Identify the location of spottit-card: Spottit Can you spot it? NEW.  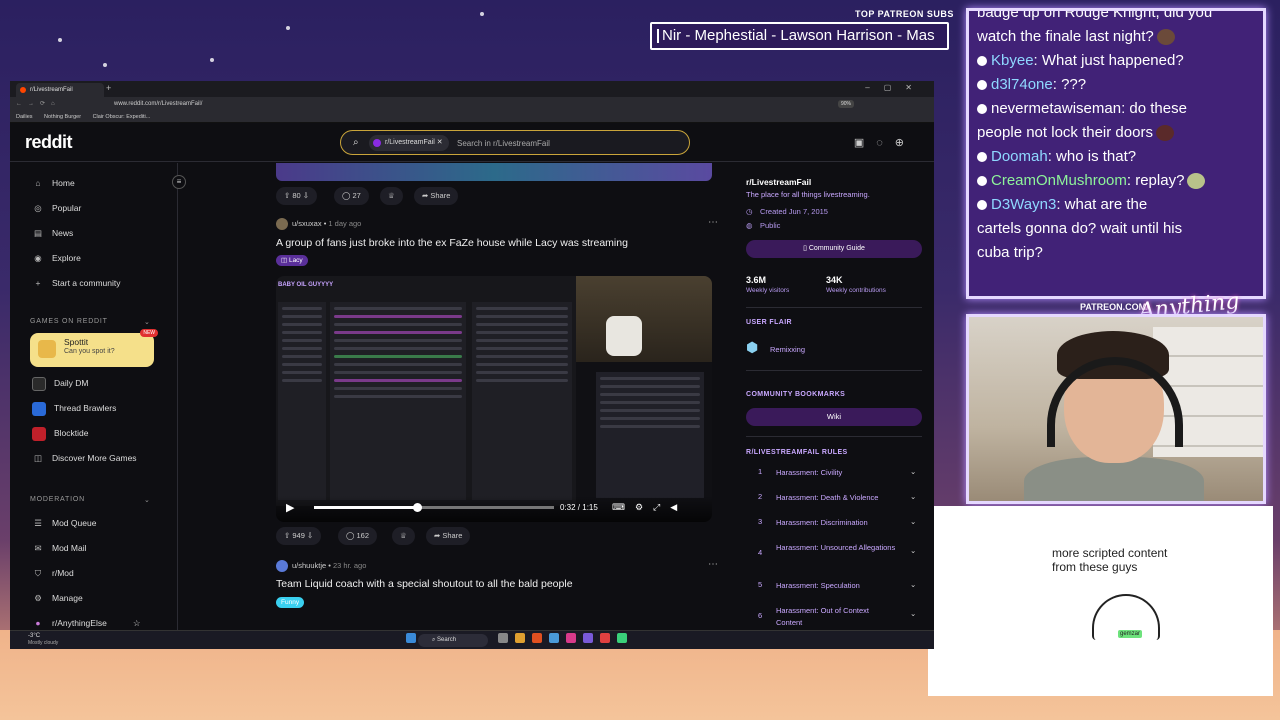
(94, 348).